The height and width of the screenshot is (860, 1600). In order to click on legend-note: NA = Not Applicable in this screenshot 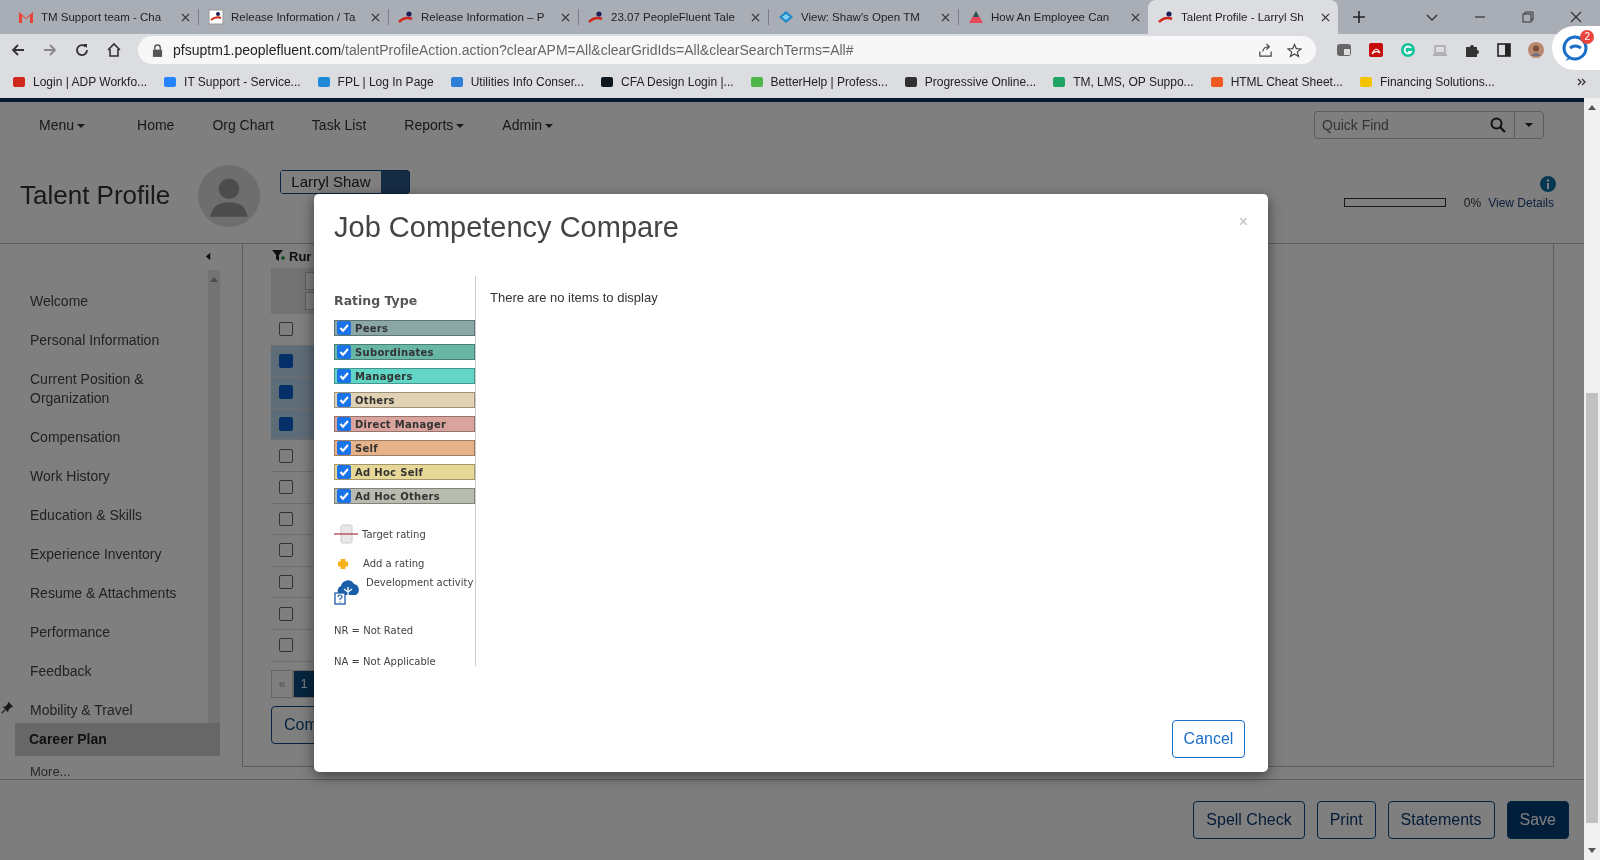, I will do `click(385, 661)`.